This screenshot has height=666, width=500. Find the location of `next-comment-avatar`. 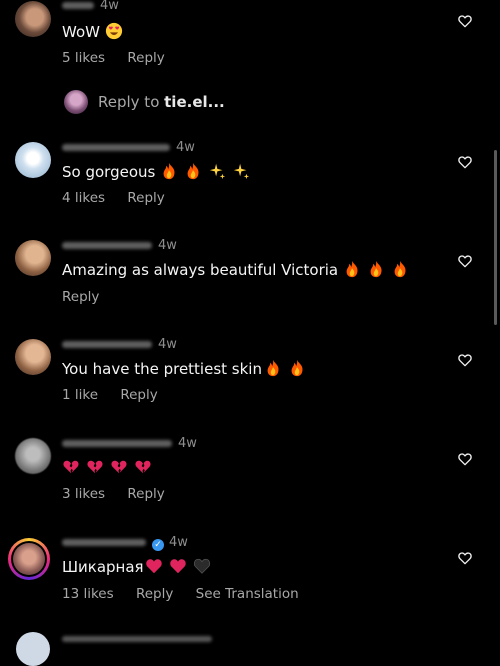

next-comment-avatar is located at coordinates (33, 649).